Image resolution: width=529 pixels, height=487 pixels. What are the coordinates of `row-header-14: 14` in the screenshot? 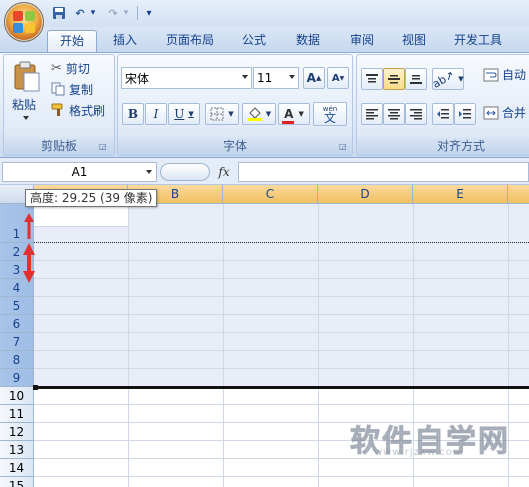 It's located at (17, 468).